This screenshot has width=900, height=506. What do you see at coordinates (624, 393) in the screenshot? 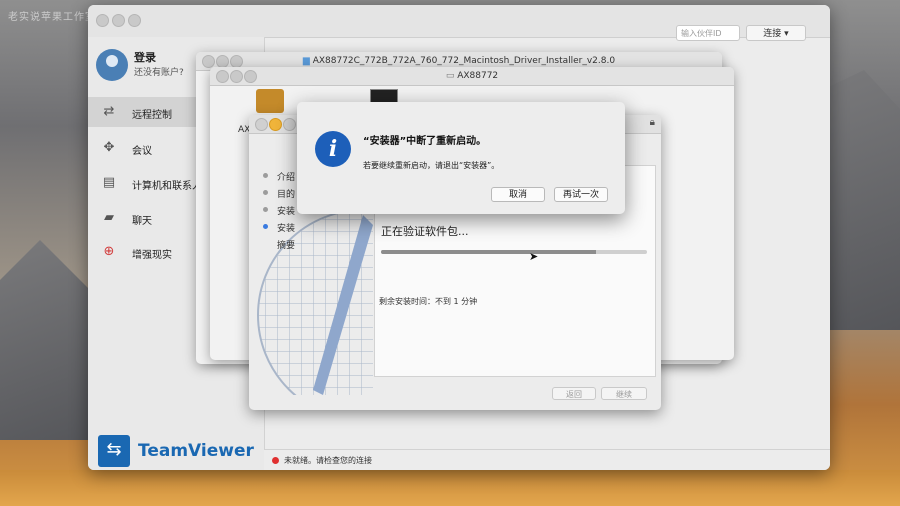
I see `continue-button: 继续` at bounding box center [624, 393].